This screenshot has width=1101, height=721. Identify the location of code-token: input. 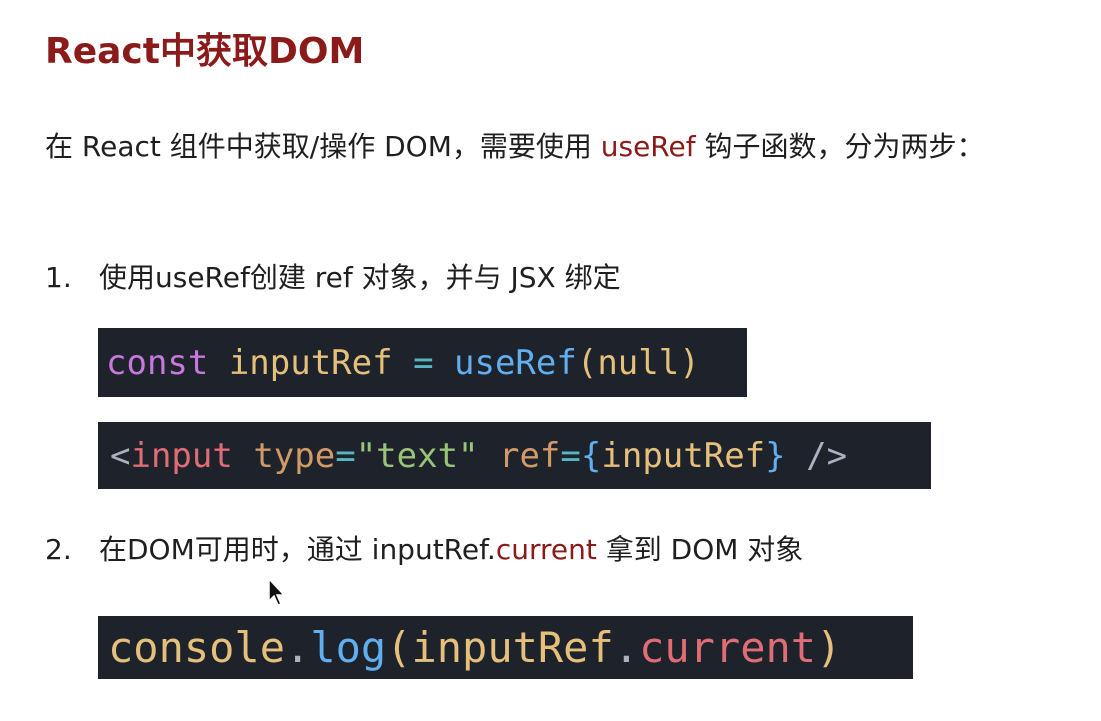
(181, 455).